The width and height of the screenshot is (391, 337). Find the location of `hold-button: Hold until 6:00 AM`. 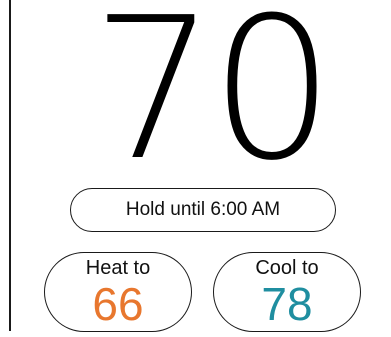

hold-button: Hold until 6:00 AM is located at coordinates (203, 210).